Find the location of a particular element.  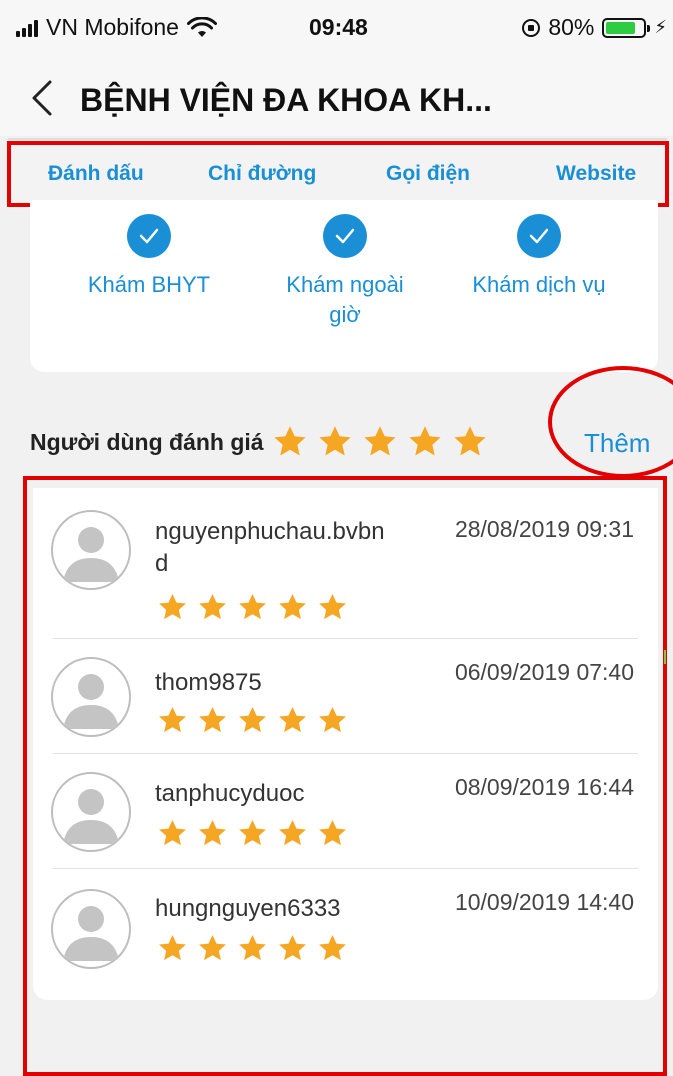

service-item: Khám BHYT is located at coordinates (149, 257).